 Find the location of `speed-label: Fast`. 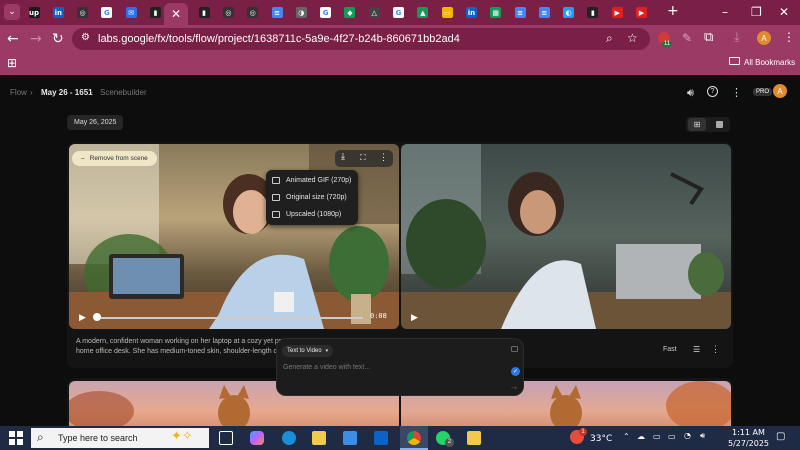

speed-label: Fast is located at coordinates (670, 349).